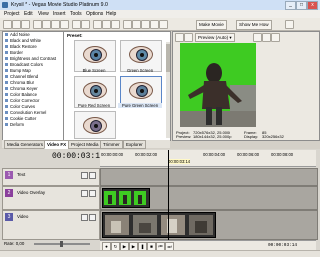 The image size is (320, 257). I want to click on track-number: 2, so click(9, 193).